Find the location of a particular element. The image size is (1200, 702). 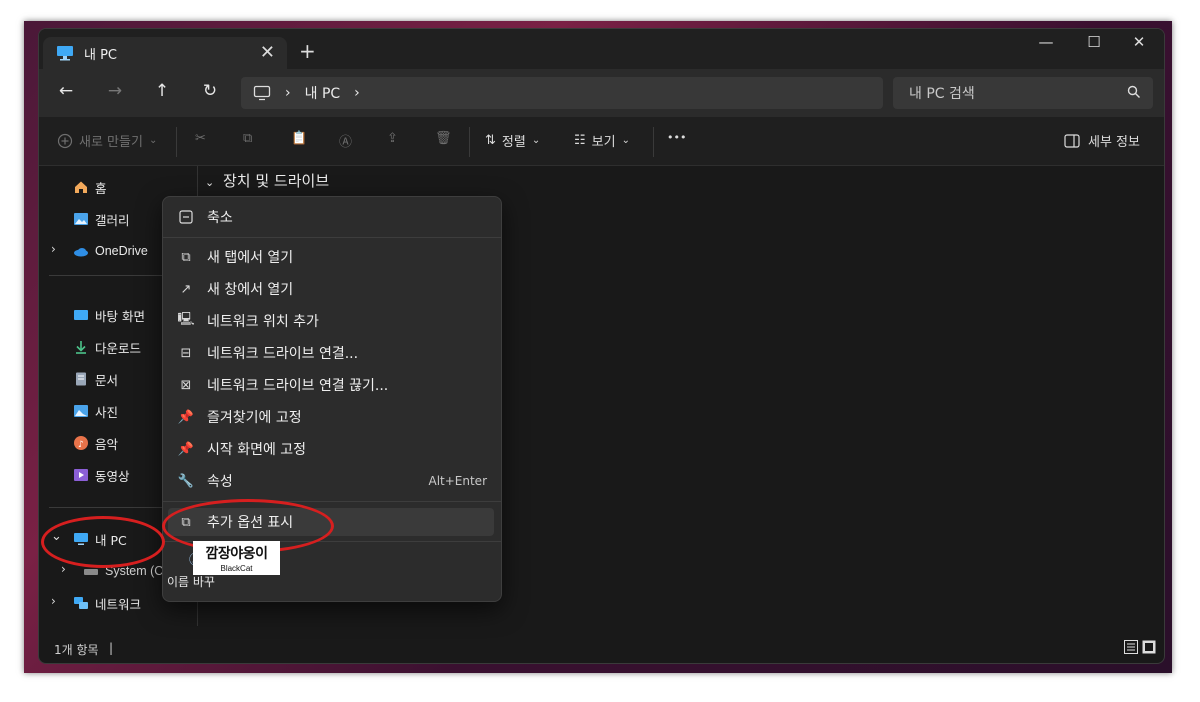

details-pane-button: 세부 정보 is located at coordinates (1102, 140).